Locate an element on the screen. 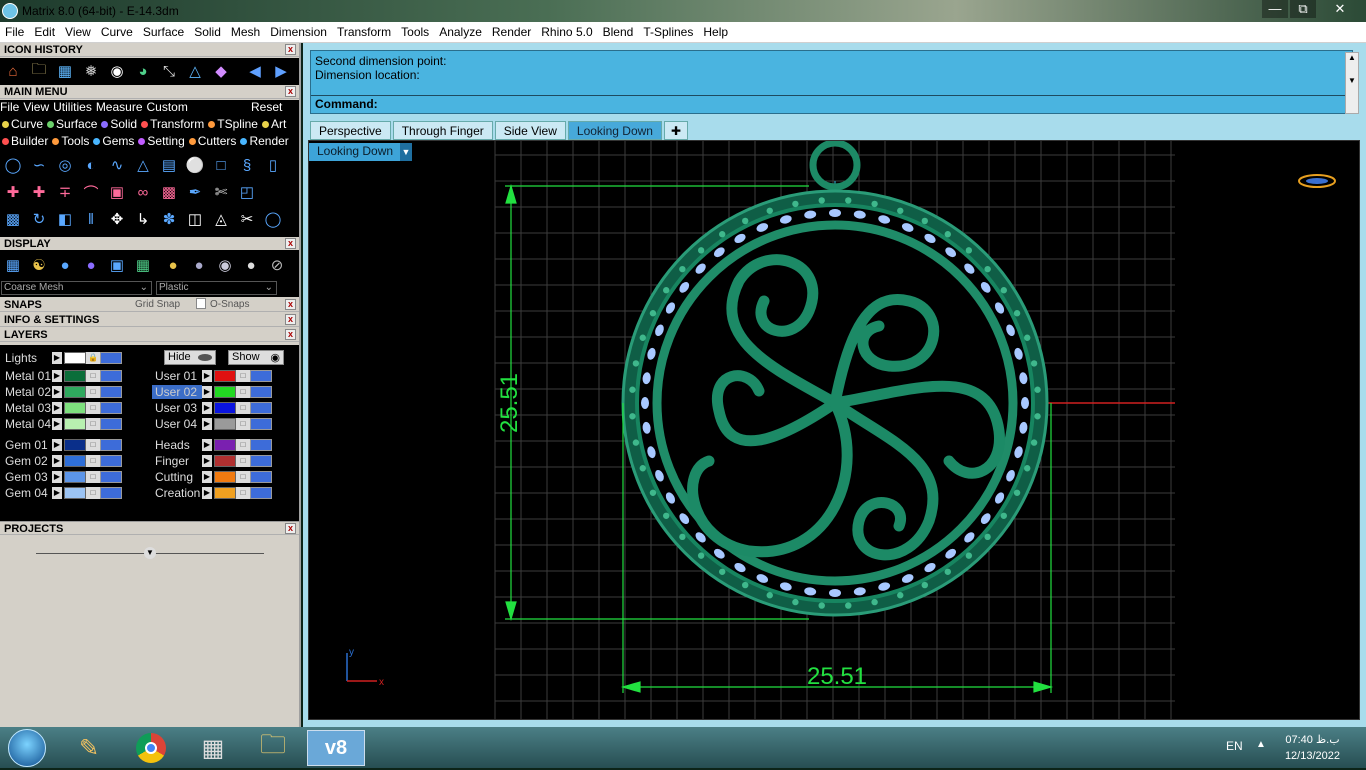 Image resolution: width=1366 pixels, height=770 pixels. gold-sphere-icon: ● is located at coordinates (173, 265).